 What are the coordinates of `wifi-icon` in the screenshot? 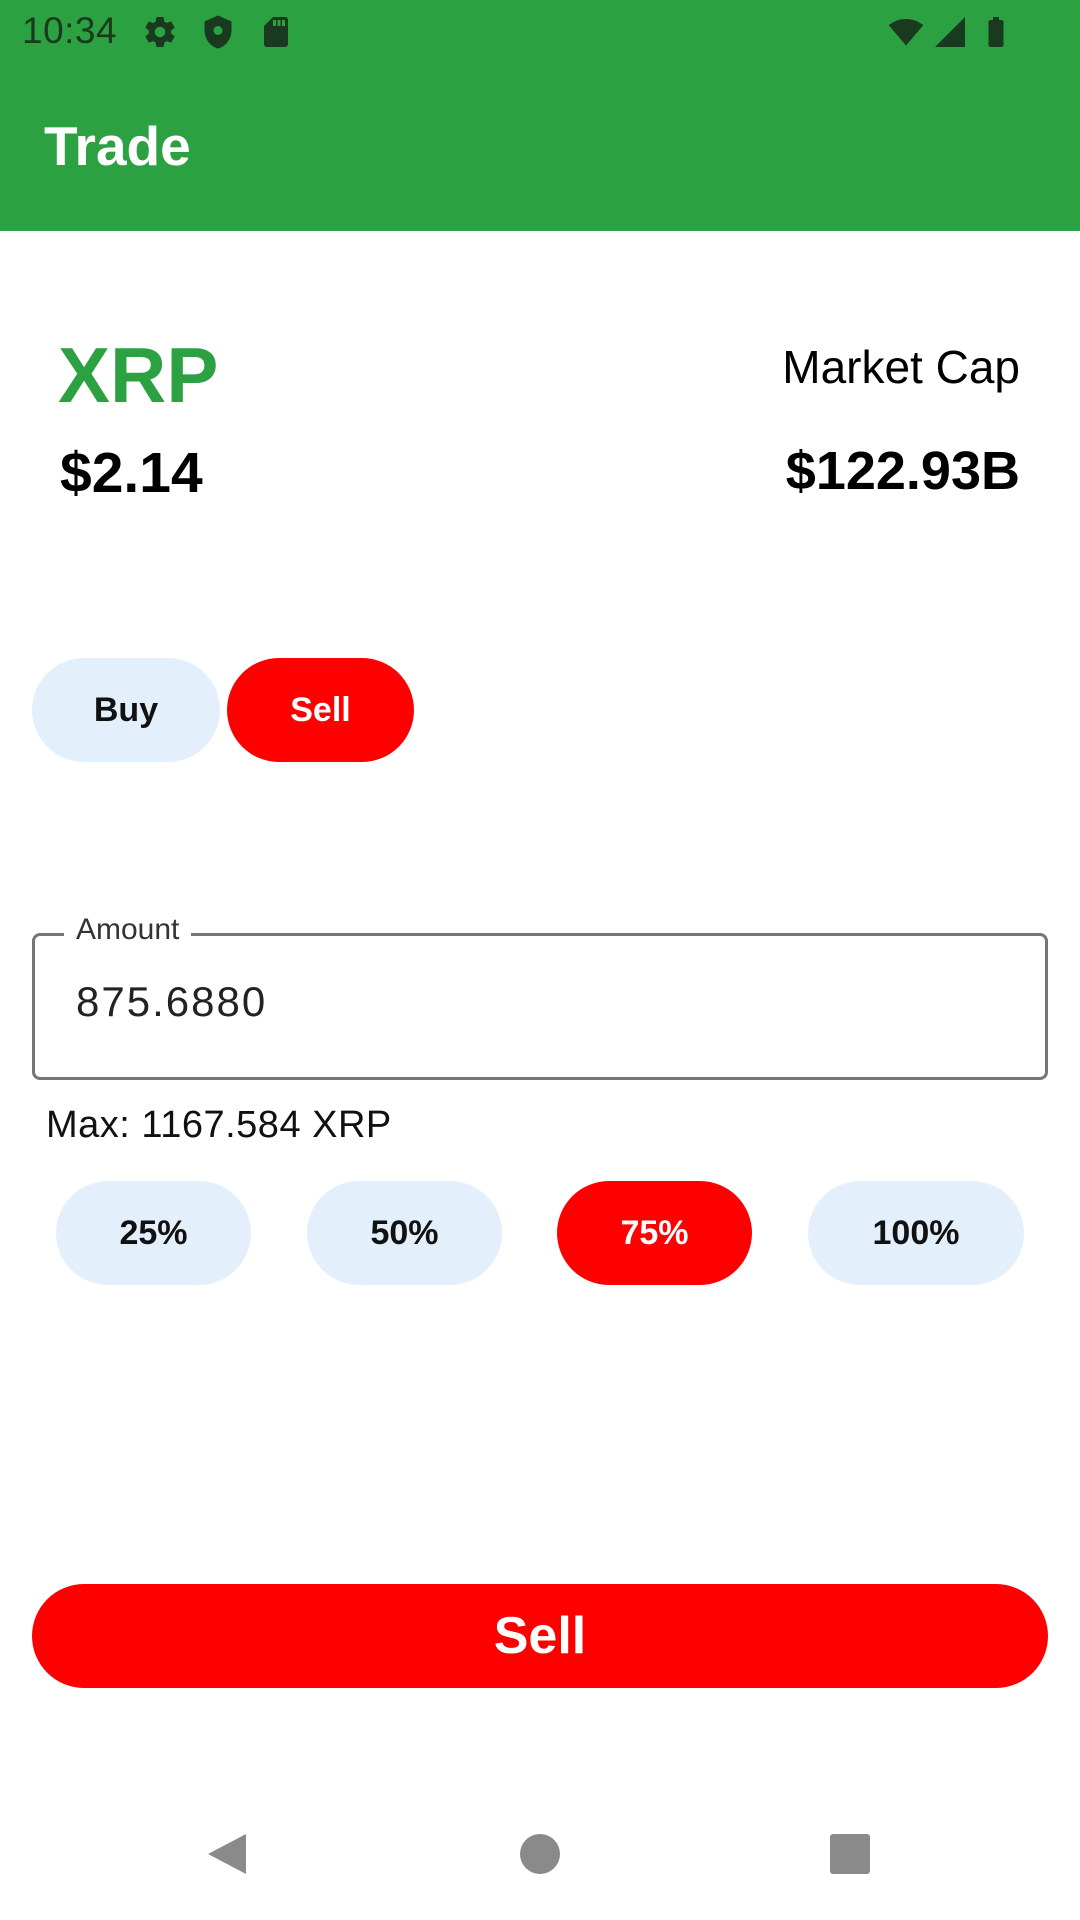 It's located at (906, 32).